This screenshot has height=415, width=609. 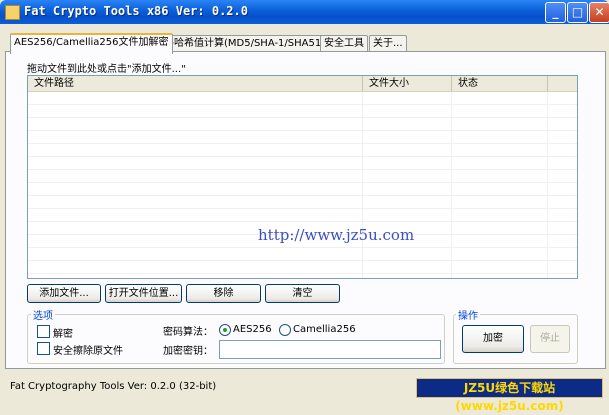 What do you see at coordinates (330, 349) in the screenshot?
I see `encryption-key-input` at bounding box center [330, 349].